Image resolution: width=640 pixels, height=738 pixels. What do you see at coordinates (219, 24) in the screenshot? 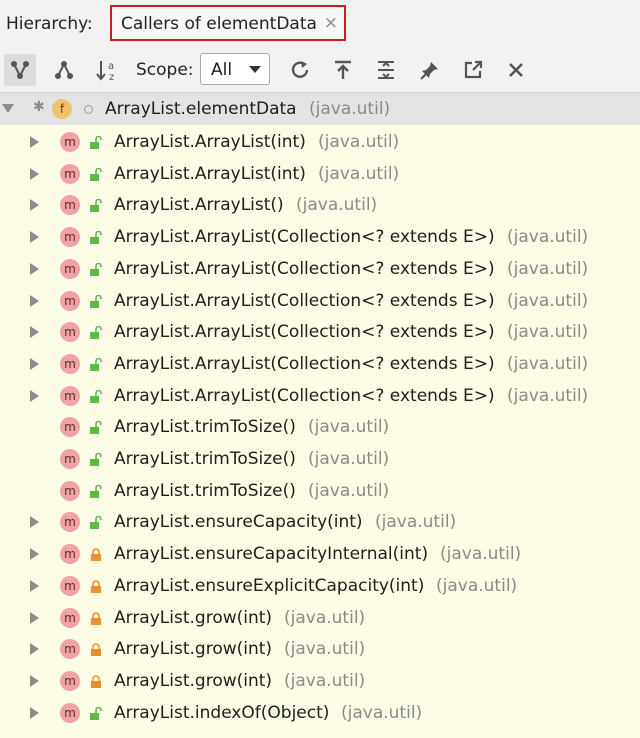
I see `tab-title: Callers of elementData` at bounding box center [219, 24].